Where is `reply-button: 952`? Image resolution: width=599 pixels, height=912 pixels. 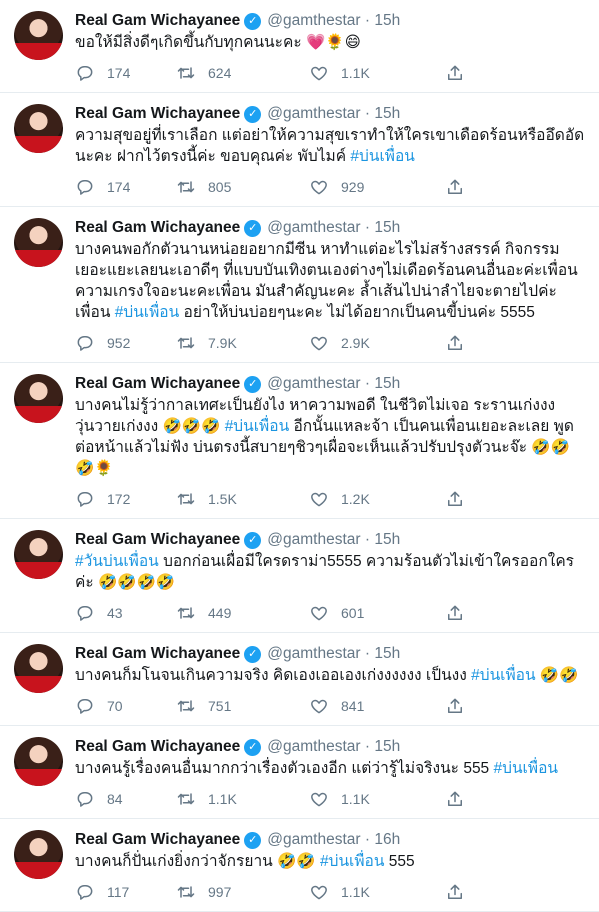 reply-button: 952 is located at coordinates (125, 343).